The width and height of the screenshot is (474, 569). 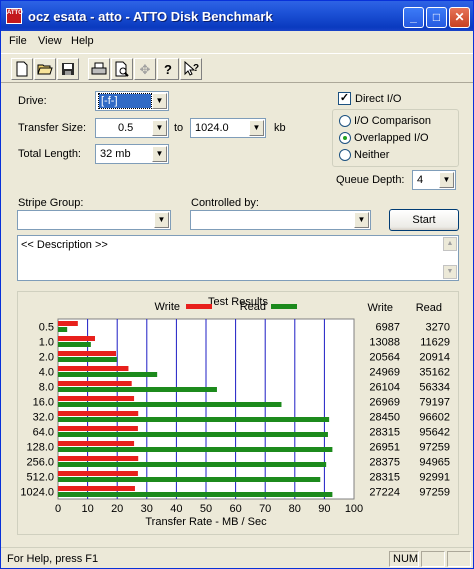 I want to click on io-comparison-label: I/O Comparison, so click(x=392, y=121).